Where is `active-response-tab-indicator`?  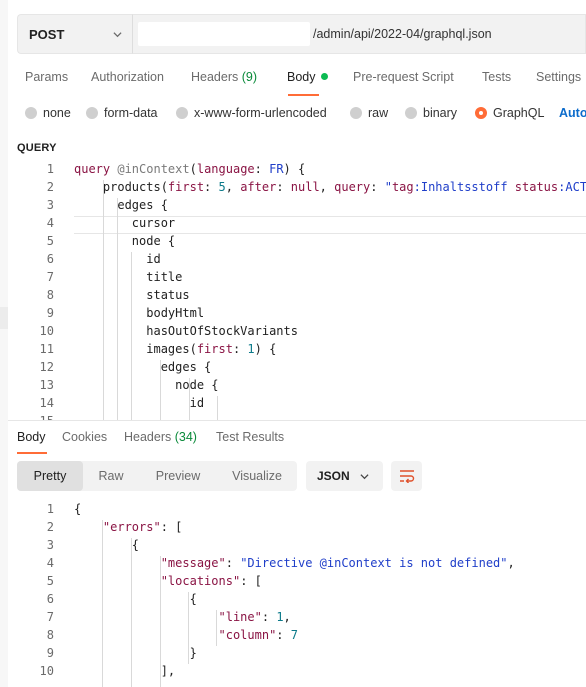 active-response-tab-indicator is located at coordinates (32, 453).